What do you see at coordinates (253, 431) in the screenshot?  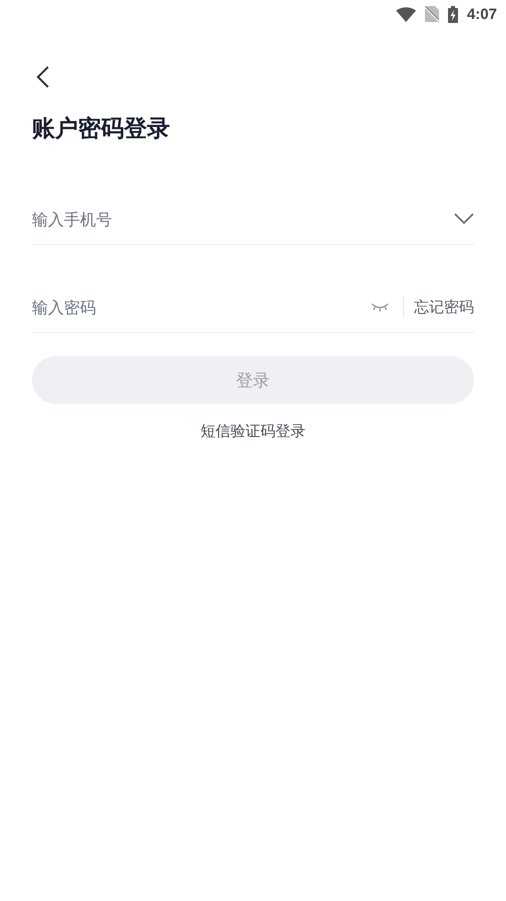 I see `sms-login-link: 短信验证码登录` at bounding box center [253, 431].